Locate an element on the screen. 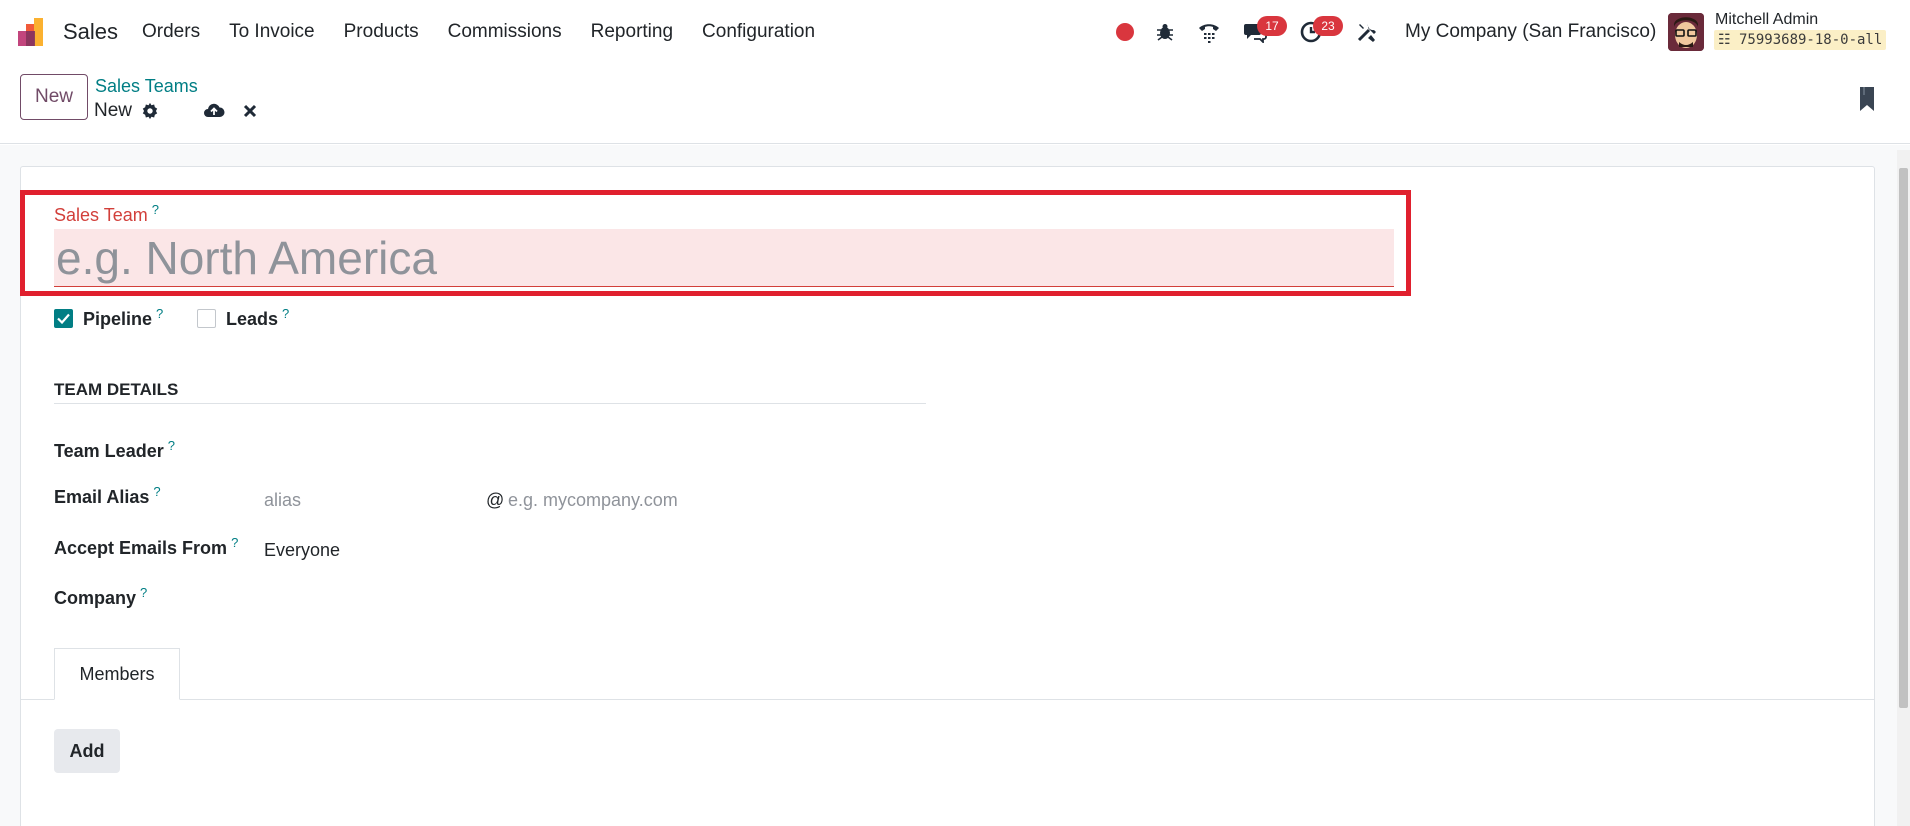  sales-app-logo-icon is located at coordinates (33, 32).